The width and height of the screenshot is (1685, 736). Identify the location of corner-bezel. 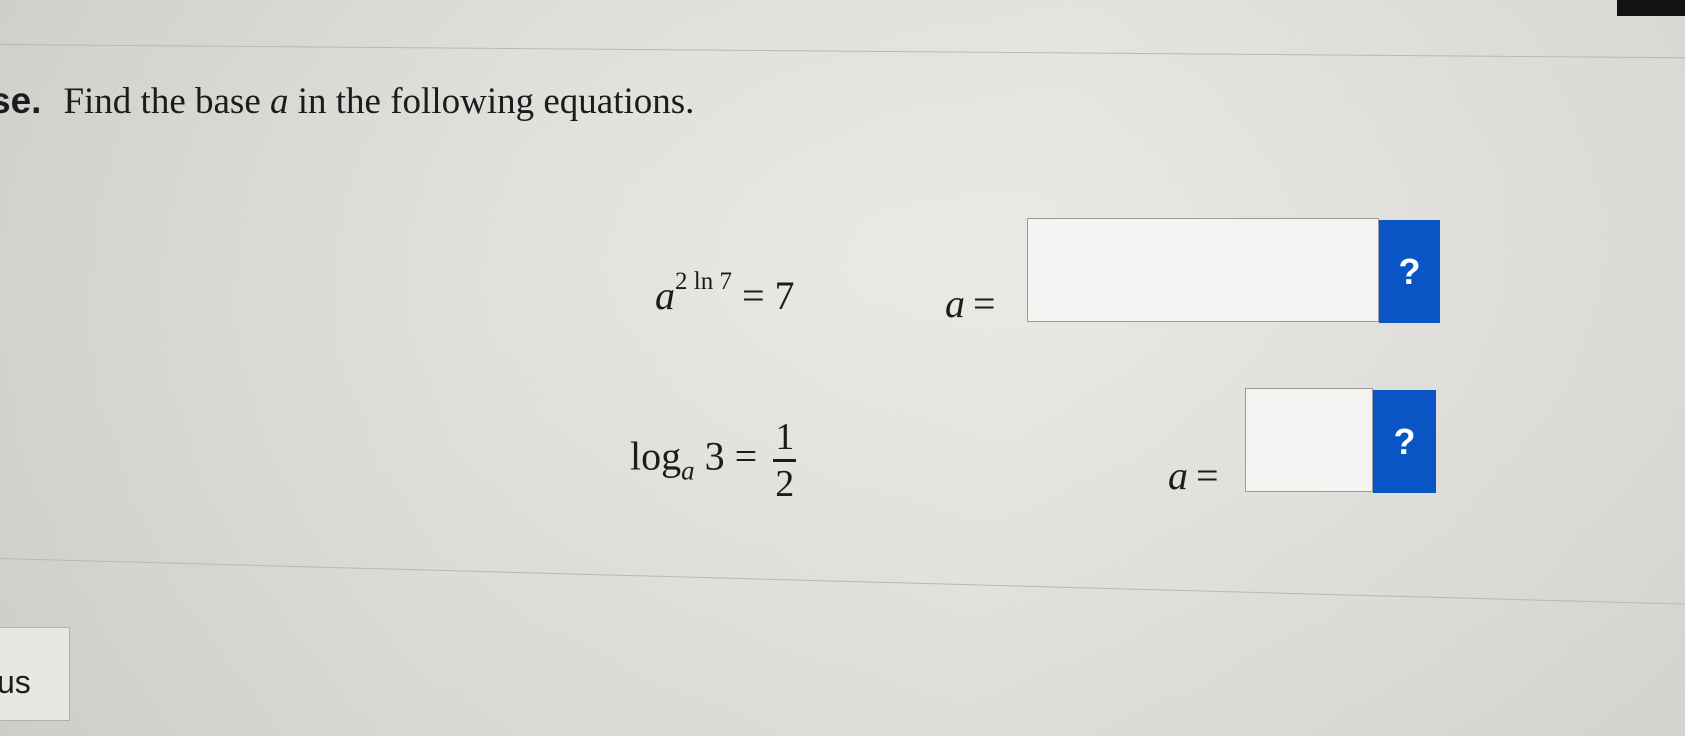
(1651, 8).